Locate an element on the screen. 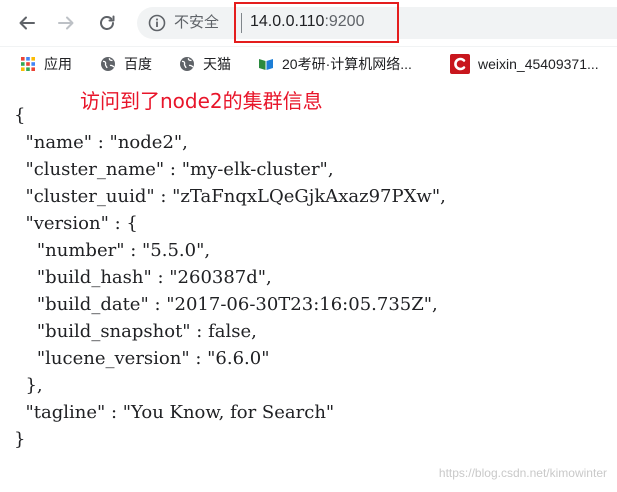 This screenshot has height=492, width=617. forward-arrow-icon is located at coordinates (66, 23).